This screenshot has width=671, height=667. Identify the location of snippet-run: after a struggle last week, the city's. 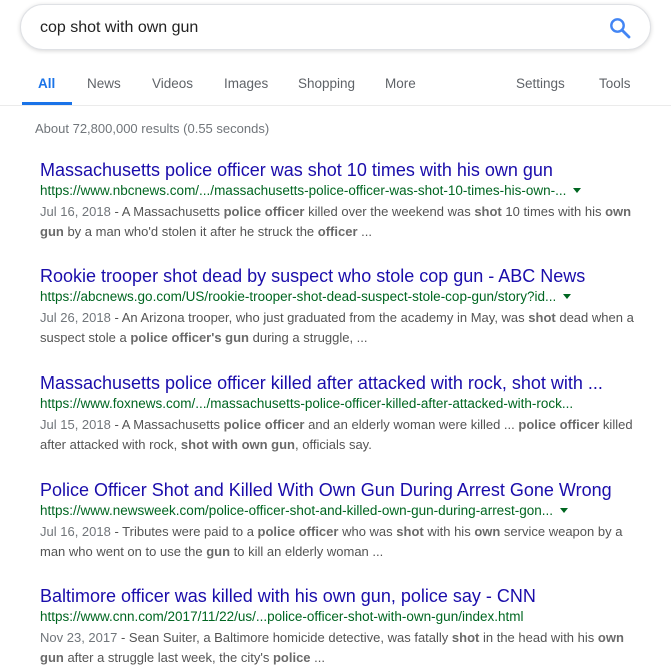
(168, 657).